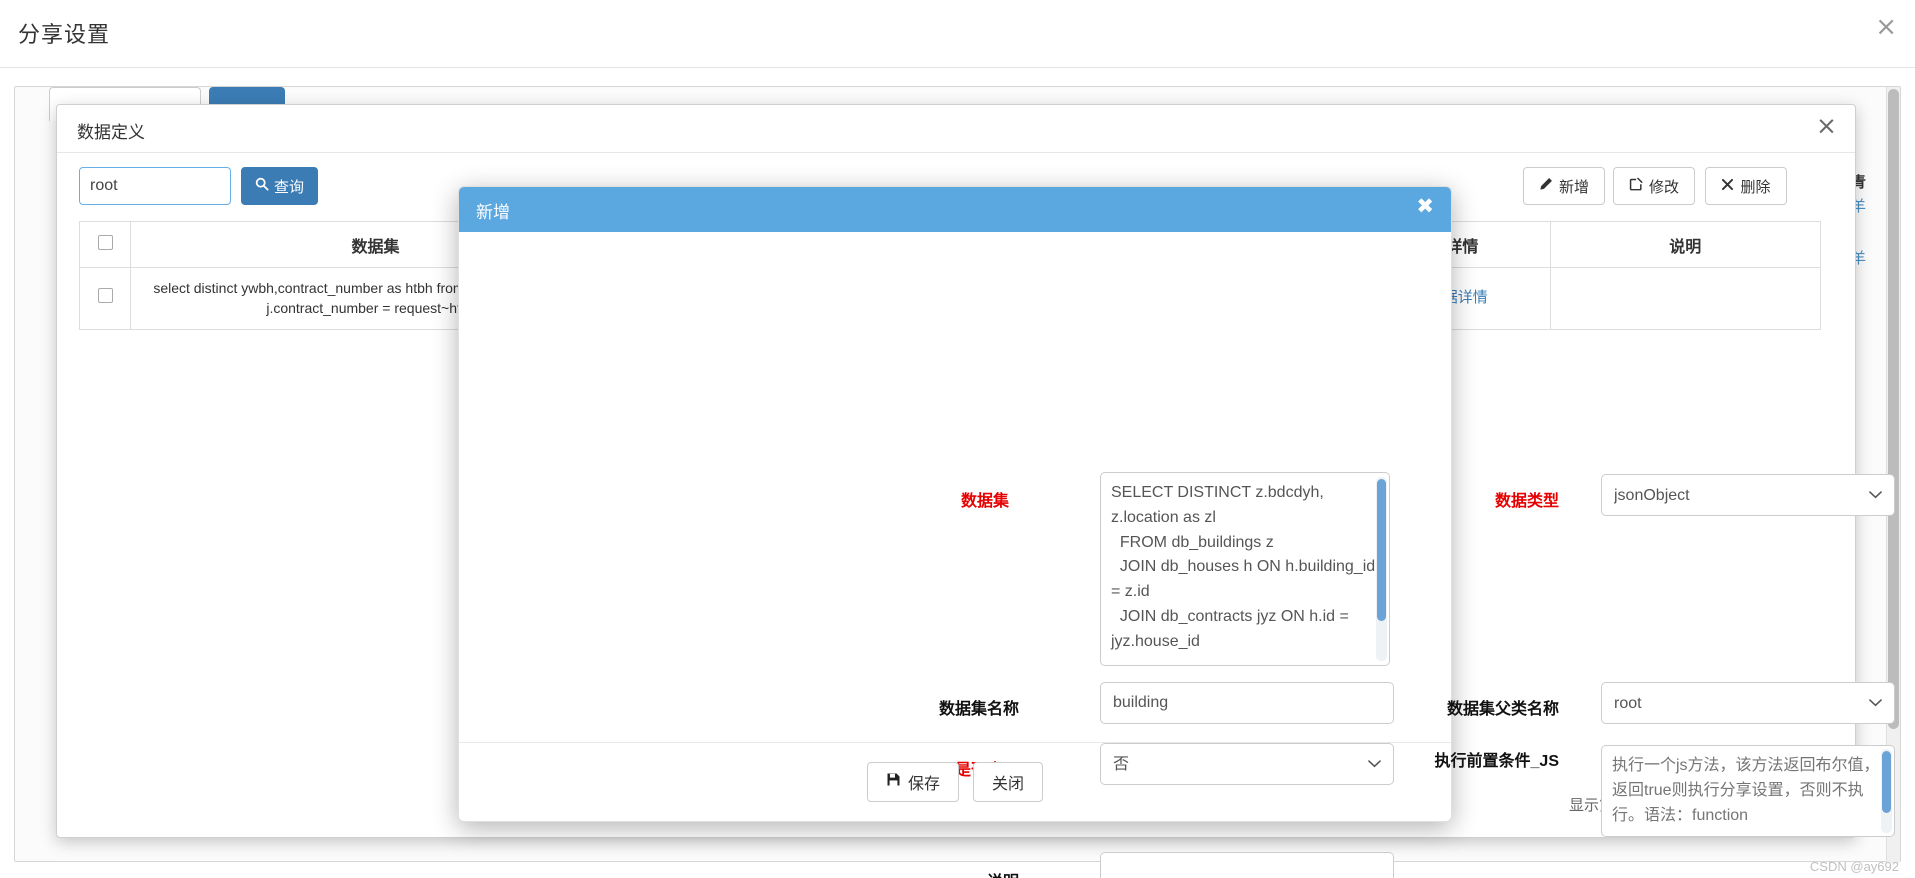 The image size is (1915, 878). What do you see at coordinates (978, 709) in the screenshot?
I see `label-dataset-name: 数据集名称` at bounding box center [978, 709].